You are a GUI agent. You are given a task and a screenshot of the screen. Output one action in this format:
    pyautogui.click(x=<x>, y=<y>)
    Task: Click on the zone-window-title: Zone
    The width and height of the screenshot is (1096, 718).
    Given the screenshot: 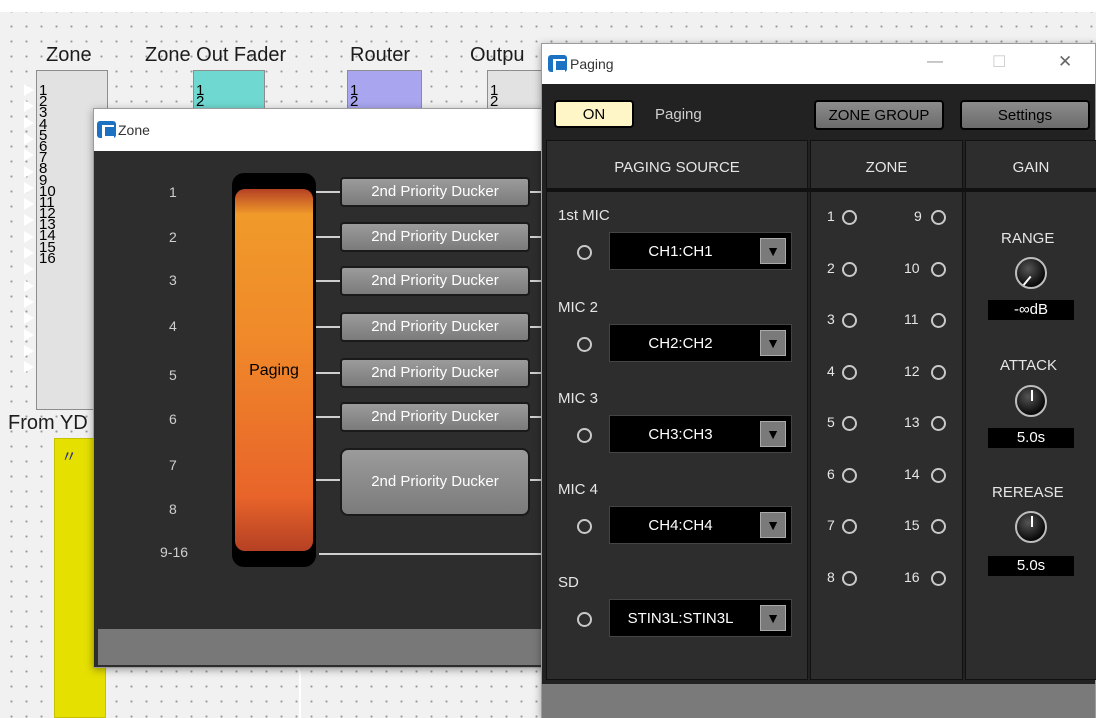 What is the action you would take?
    pyautogui.click(x=134, y=130)
    